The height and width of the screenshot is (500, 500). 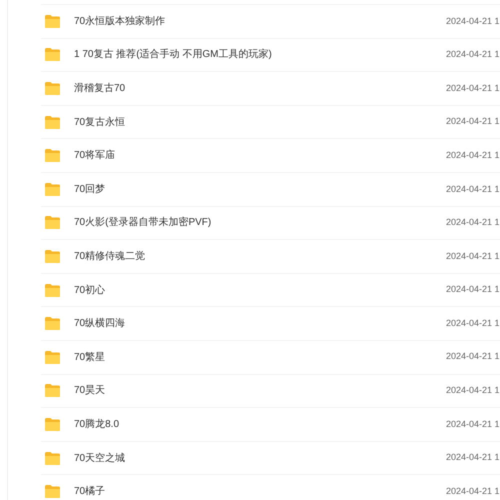 What do you see at coordinates (97, 424) in the screenshot?
I see `folder-name: 70腾龙8.0` at bounding box center [97, 424].